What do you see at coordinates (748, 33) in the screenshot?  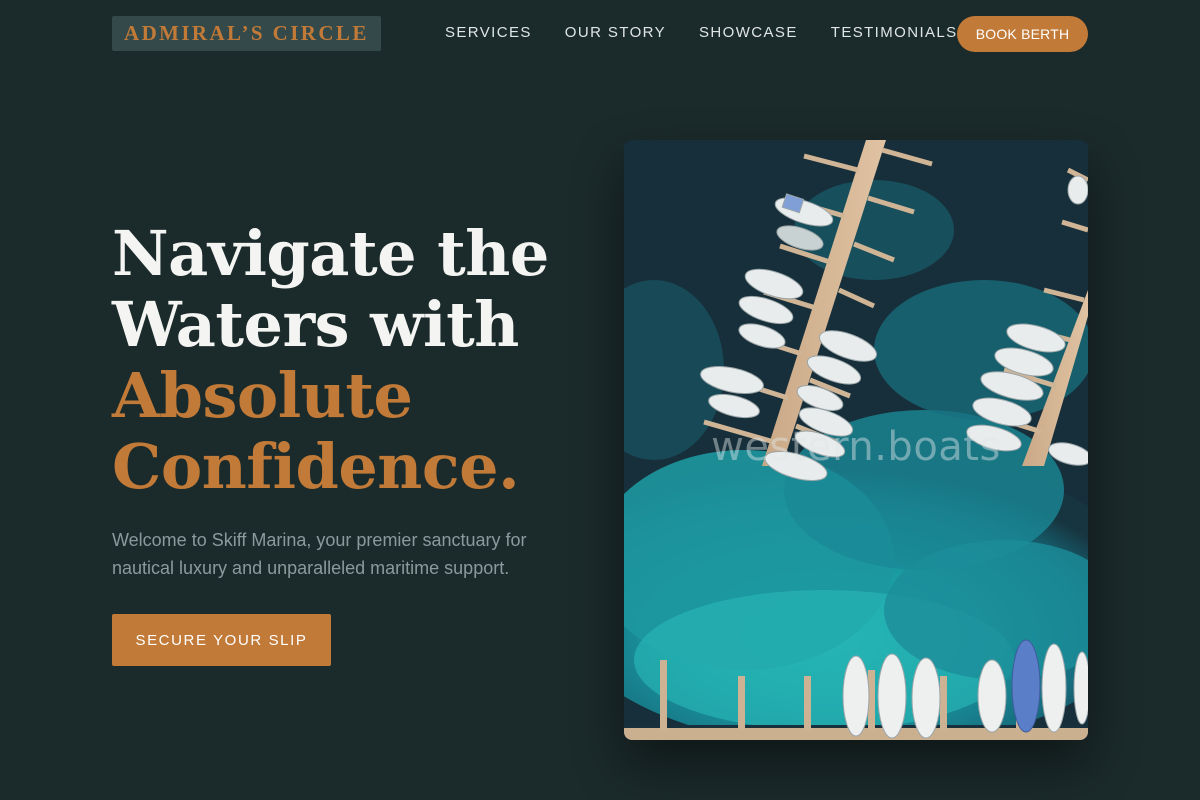 I see `nav-link-showcase: SHOWCASE` at bounding box center [748, 33].